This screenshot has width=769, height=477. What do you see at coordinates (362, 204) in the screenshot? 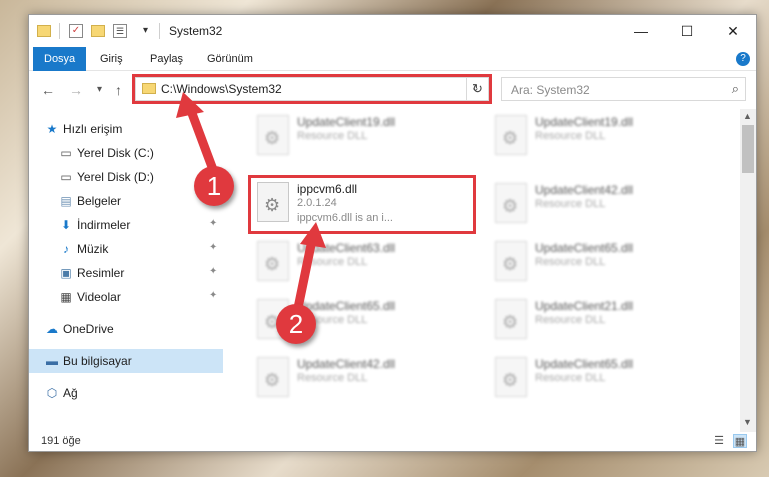
I see `file-highlight-box` at bounding box center [362, 204].